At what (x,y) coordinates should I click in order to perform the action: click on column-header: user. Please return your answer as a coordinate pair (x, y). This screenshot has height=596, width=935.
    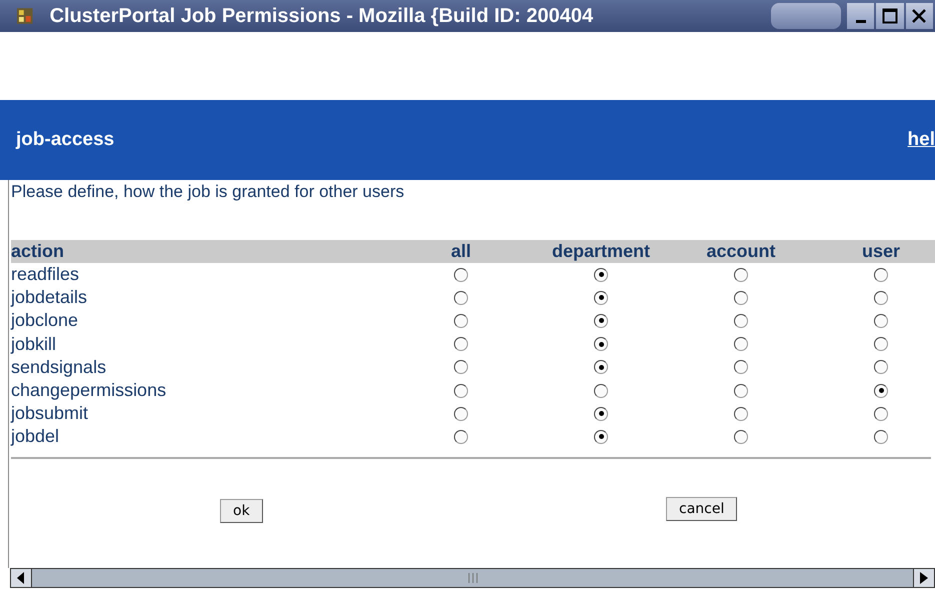
    Looking at the image, I should click on (881, 251).